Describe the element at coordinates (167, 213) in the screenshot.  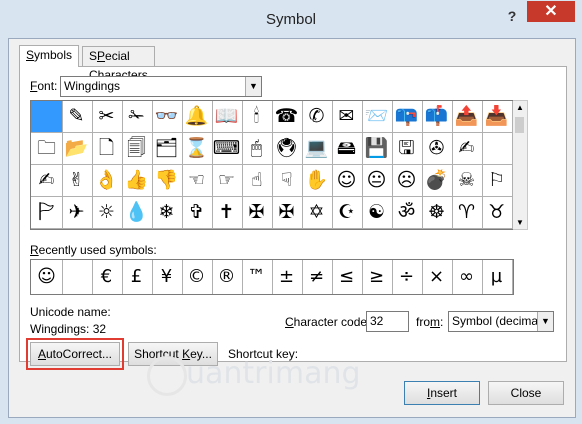
I see `symbol-cell: ❄` at that location.